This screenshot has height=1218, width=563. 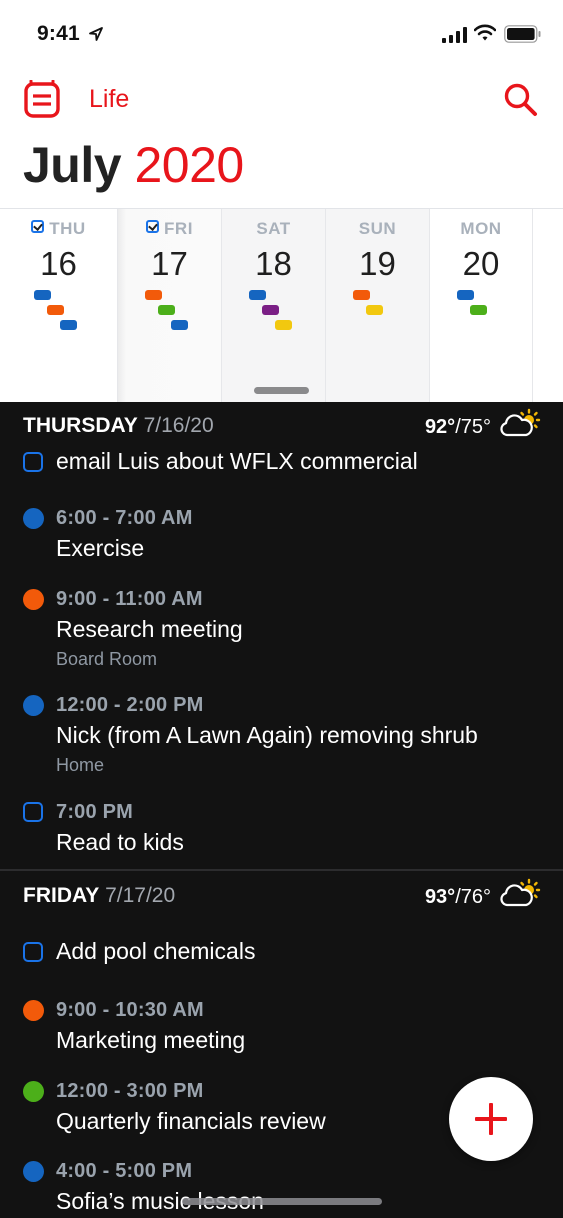 I want to click on event-time: 12:00 - 3:00 PM, so click(x=130, y=1091).